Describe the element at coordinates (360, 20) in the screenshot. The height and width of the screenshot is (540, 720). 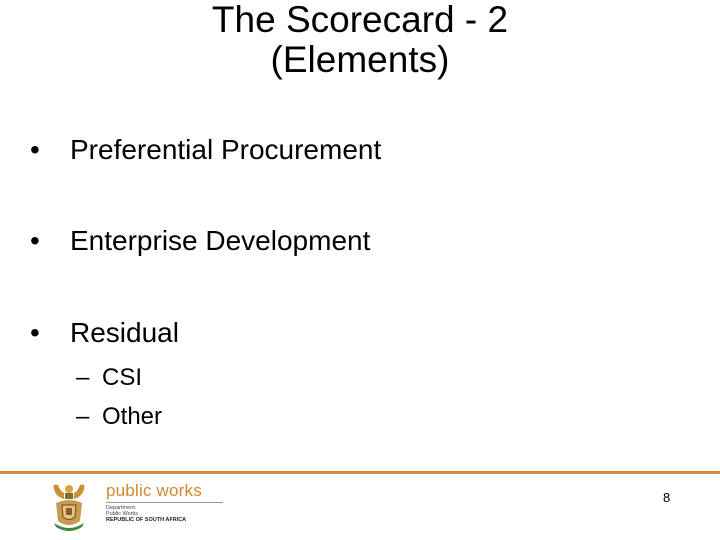
I see `title-line-1: The Scorecard - 2` at that location.